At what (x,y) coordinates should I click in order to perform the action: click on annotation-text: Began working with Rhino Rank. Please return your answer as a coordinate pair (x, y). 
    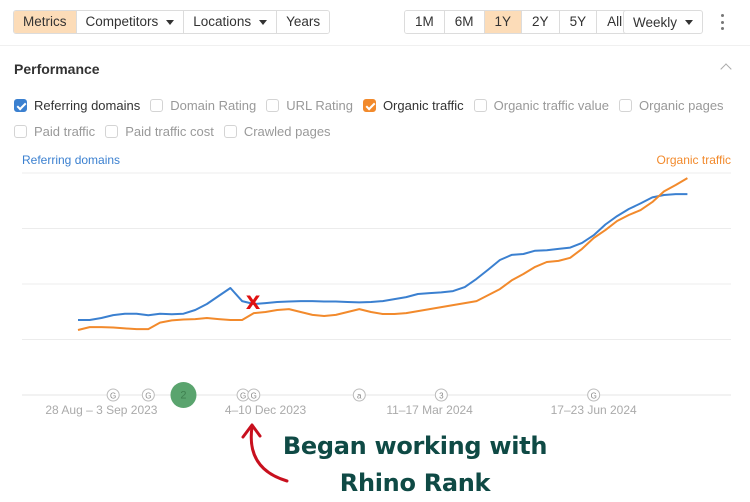
    Looking at the image, I should click on (415, 465).